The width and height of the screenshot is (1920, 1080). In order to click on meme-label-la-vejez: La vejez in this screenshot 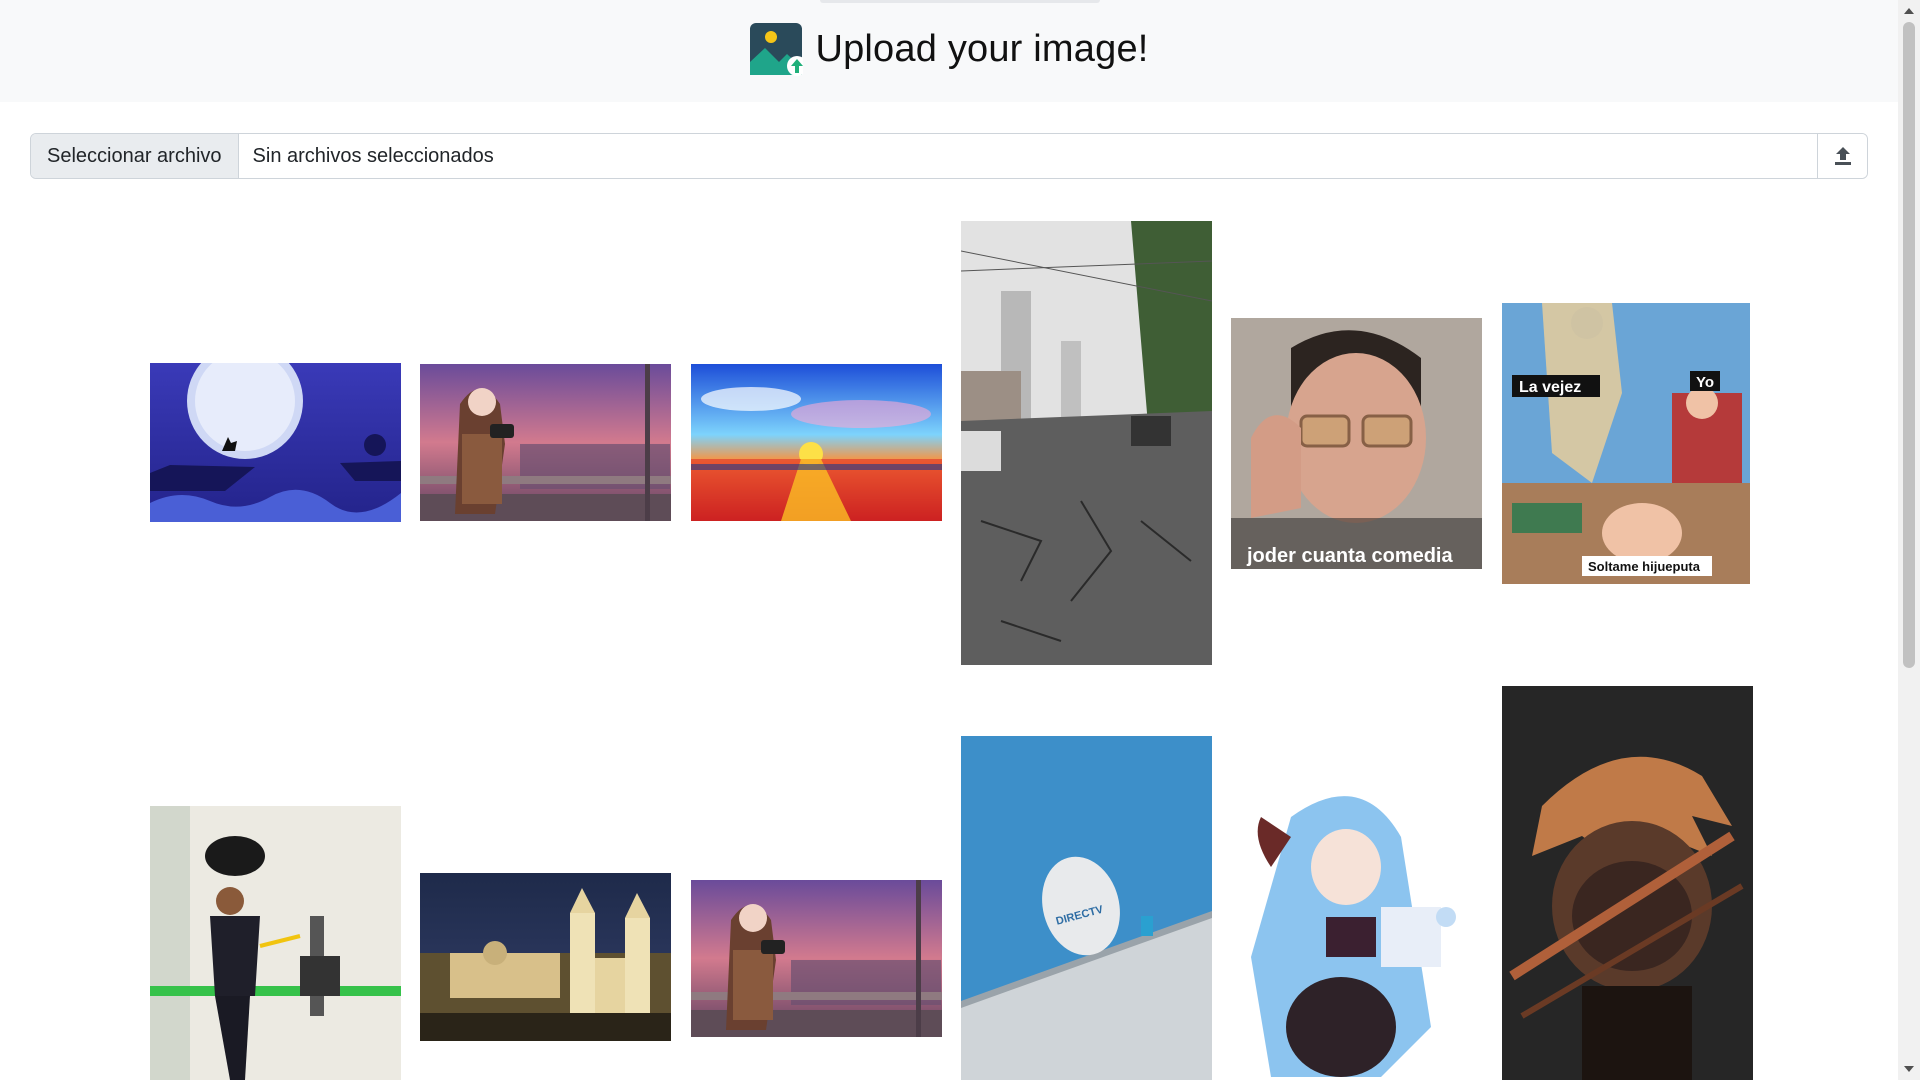, I will do `click(1550, 387)`.